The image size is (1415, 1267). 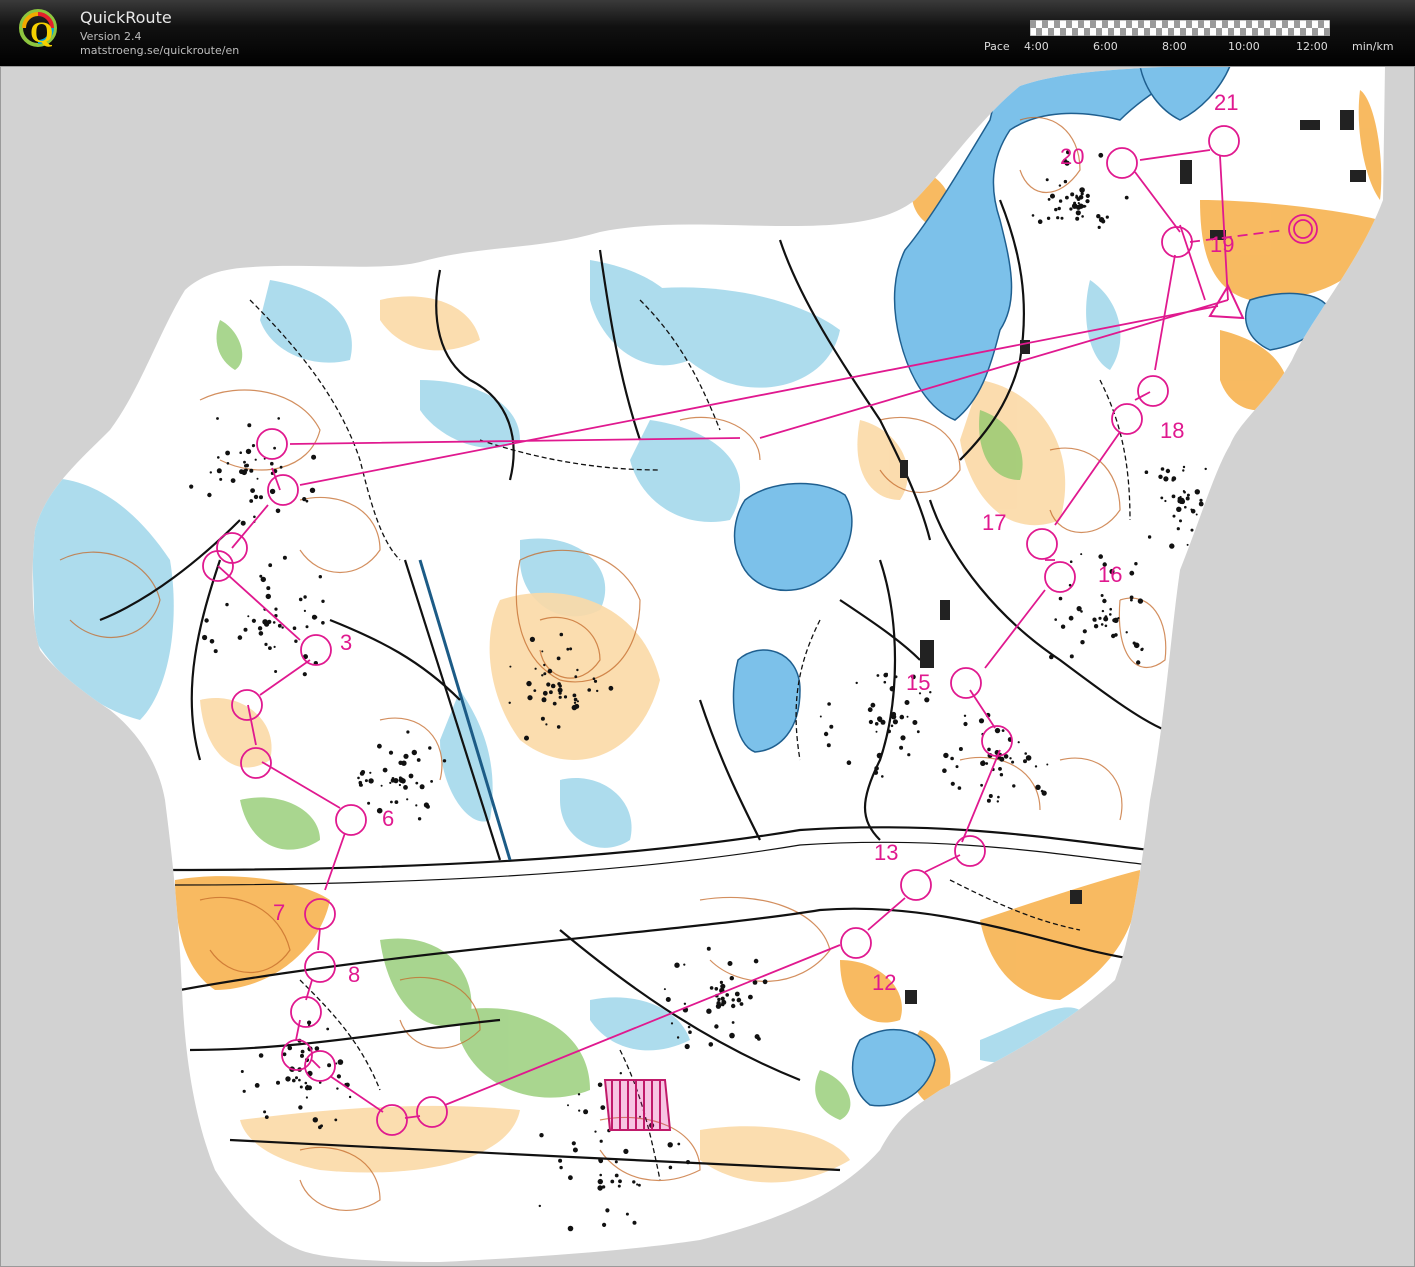 I want to click on control-number: 20, so click(x=1072, y=156).